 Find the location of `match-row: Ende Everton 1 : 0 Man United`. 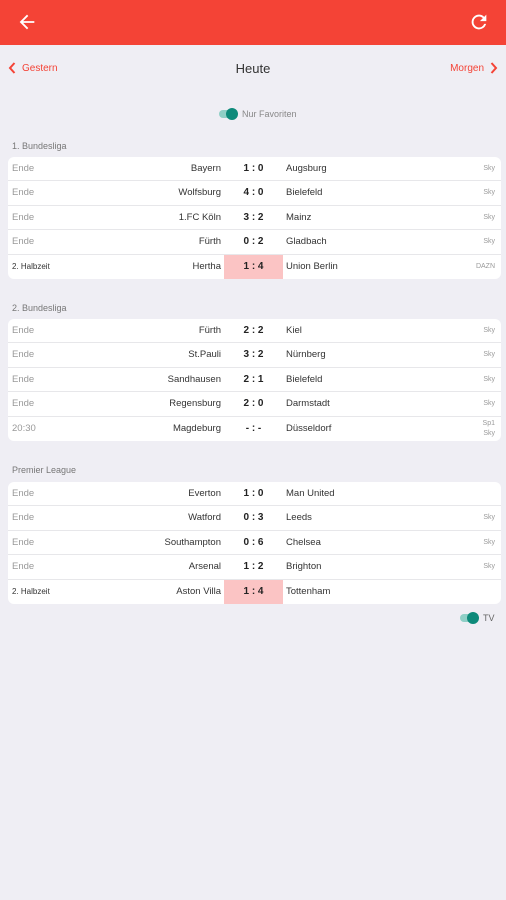

match-row: Ende Everton 1 : 0 Man United is located at coordinates (254, 494).